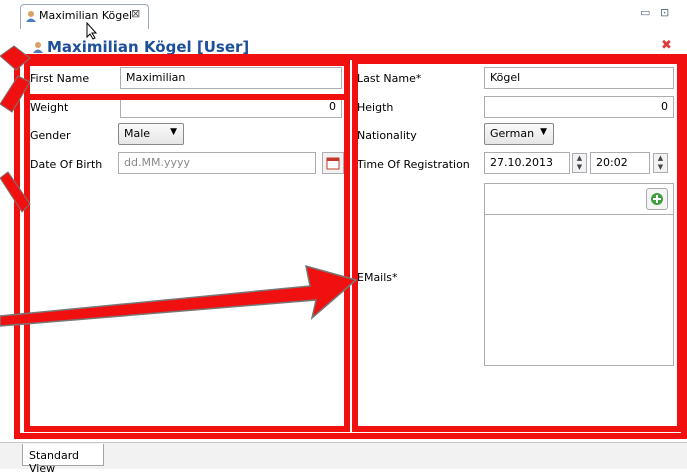 The height and width of the screenshot is (475, 687). Describe the element at coordinates (15, 94) in the screenshot. I see `annotation-arrow-first-name` at that location.